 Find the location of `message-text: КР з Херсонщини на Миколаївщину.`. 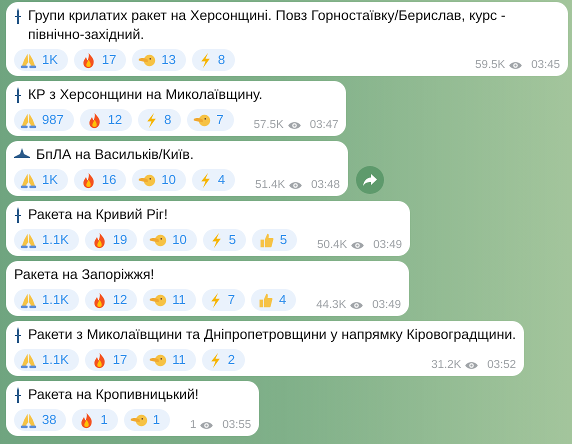

message-text: КР з Херсонщини на Миколаївщину. is located at coordinates (145, 94).